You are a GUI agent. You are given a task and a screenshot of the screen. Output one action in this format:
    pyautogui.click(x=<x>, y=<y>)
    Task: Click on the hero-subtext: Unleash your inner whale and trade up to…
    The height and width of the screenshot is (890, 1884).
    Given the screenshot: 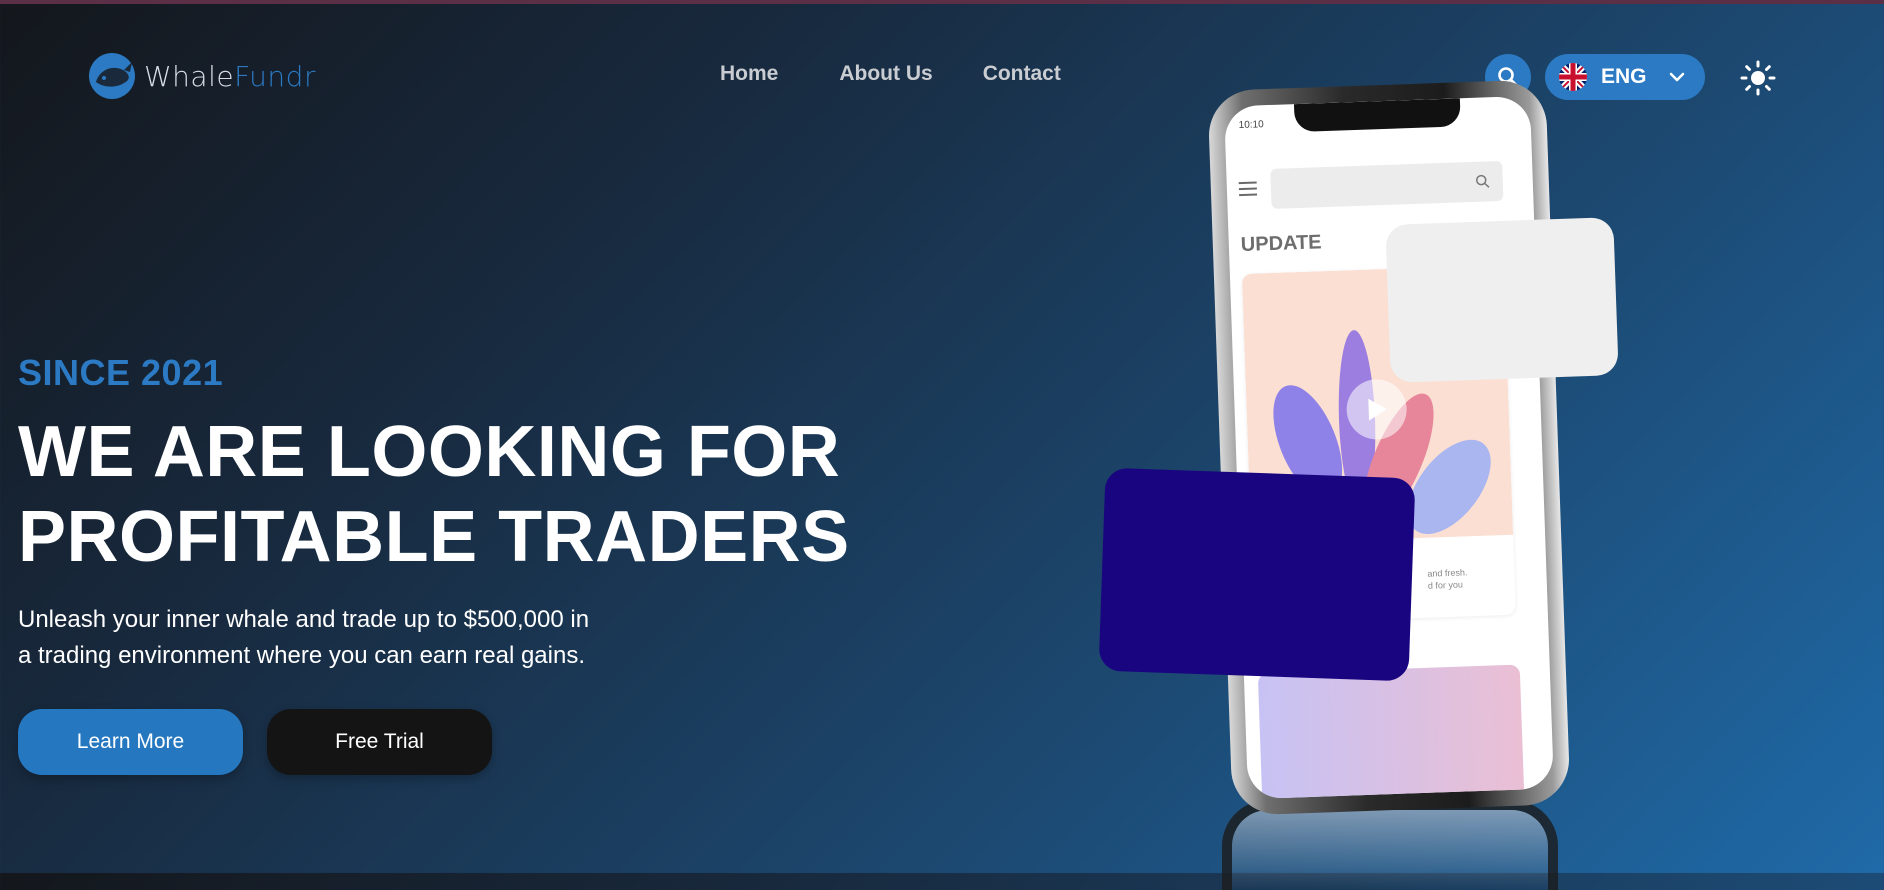 What is the action you would take?
    pyautogui.click(x=328, y=638)
    